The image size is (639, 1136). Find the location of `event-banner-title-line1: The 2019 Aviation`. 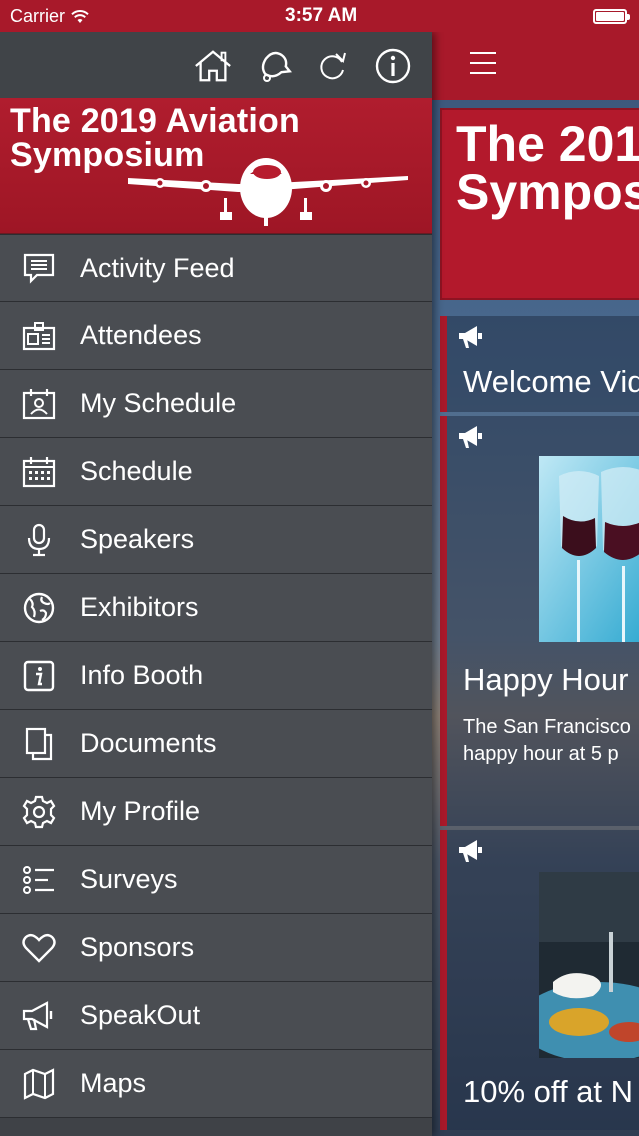

event-banner-title-line1: The 2019 Aviation is located at coordinates (155, 121).